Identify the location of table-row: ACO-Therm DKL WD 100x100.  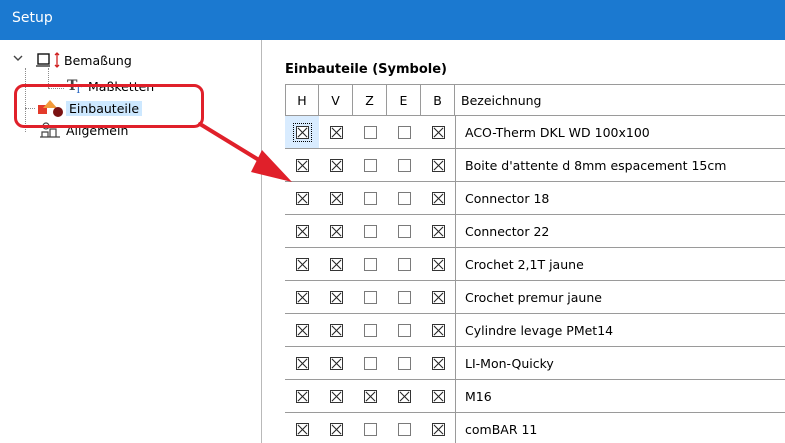
(535, 132).